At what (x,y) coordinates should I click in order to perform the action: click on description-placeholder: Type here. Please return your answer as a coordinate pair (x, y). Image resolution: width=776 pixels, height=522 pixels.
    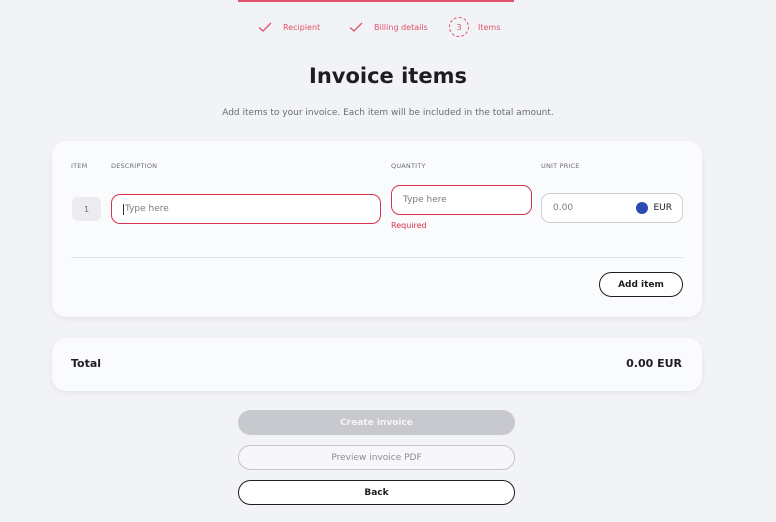
    Looking at the image, I should click on (147, 209).